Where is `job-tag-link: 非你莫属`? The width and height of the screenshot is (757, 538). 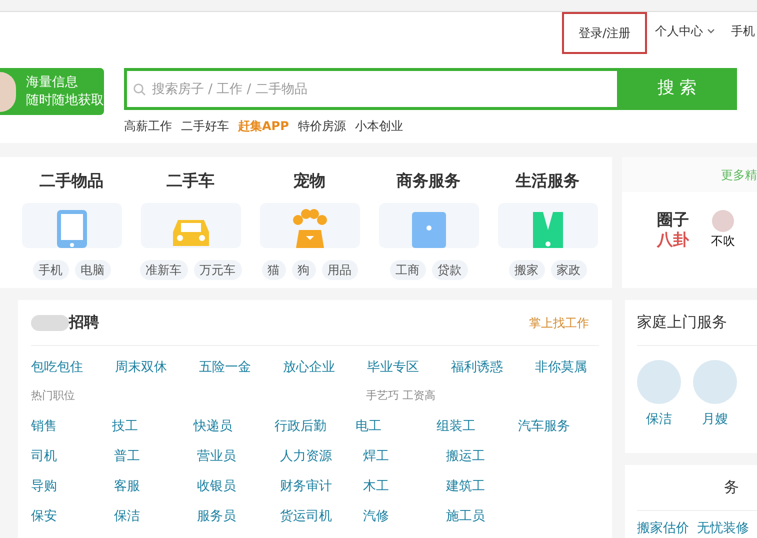
job-tag-link: 非你莫属 is located at coordinates (561, 368).